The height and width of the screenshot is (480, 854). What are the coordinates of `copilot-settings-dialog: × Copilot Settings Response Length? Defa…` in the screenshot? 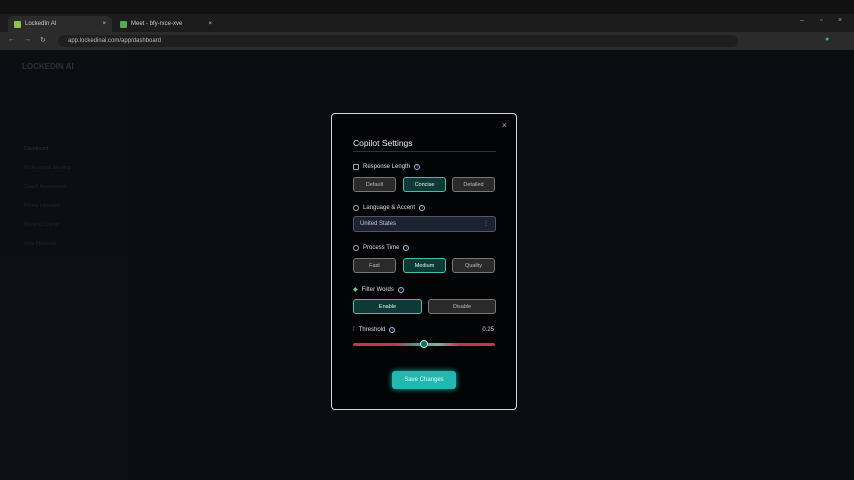 It's located at (424, 261).